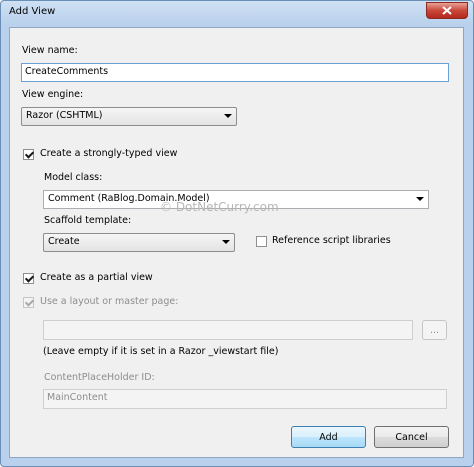 Image resolution: width=474 pixels, height=467 pixels. Describe the element at coordinates (73, 177) in the screenshot. I see `model-class-label: Model class:` at that location.